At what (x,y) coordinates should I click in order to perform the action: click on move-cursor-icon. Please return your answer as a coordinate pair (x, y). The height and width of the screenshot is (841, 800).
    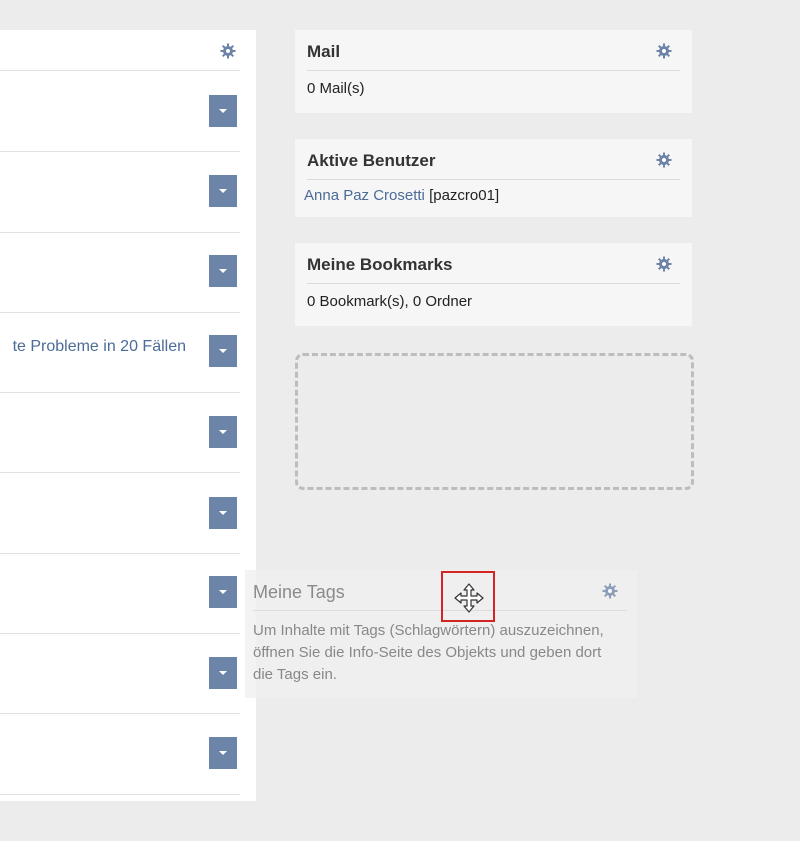
    Looking at the image, I should click on (469, 598).